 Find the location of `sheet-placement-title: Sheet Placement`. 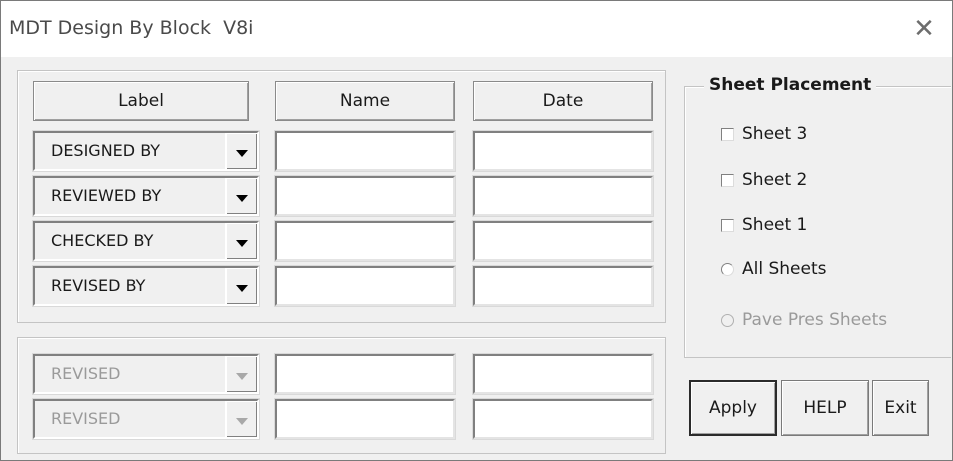

sheet-placement-title: Sheet Placement is located at coordinates (790, 85).